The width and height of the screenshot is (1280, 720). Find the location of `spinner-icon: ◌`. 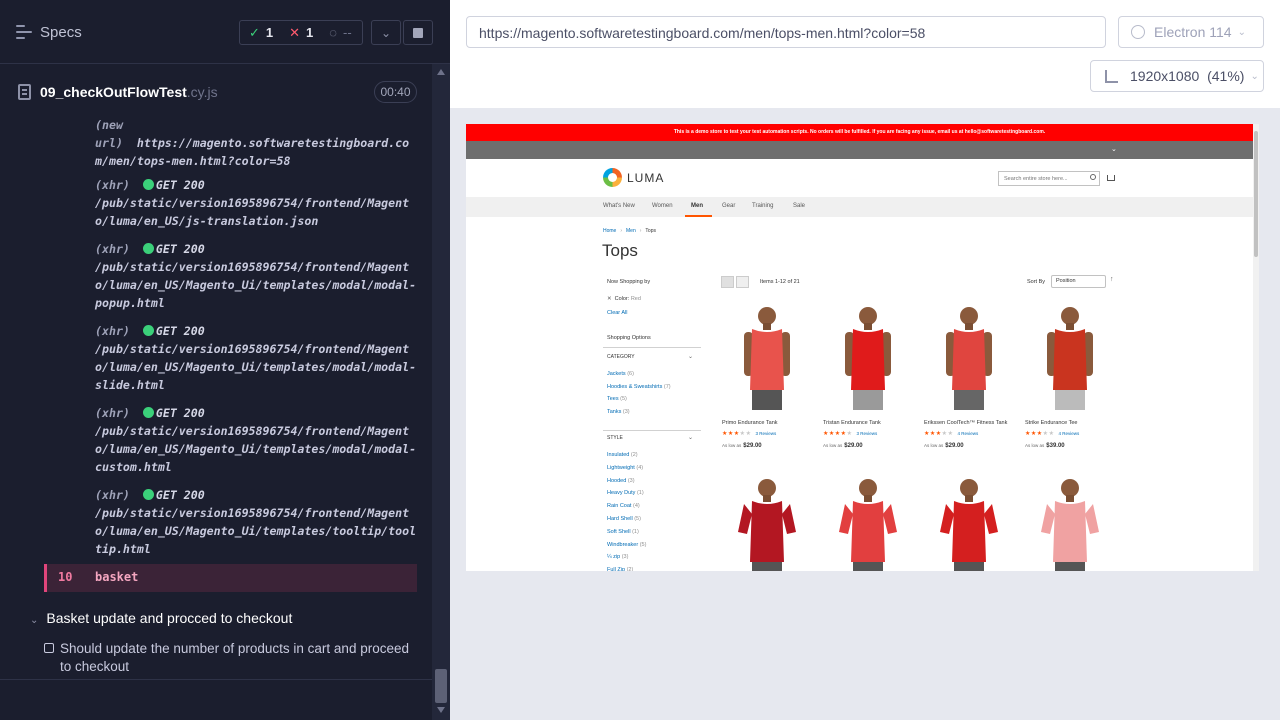

spinner-icon: ◌ is located at coordinates (333, 32).